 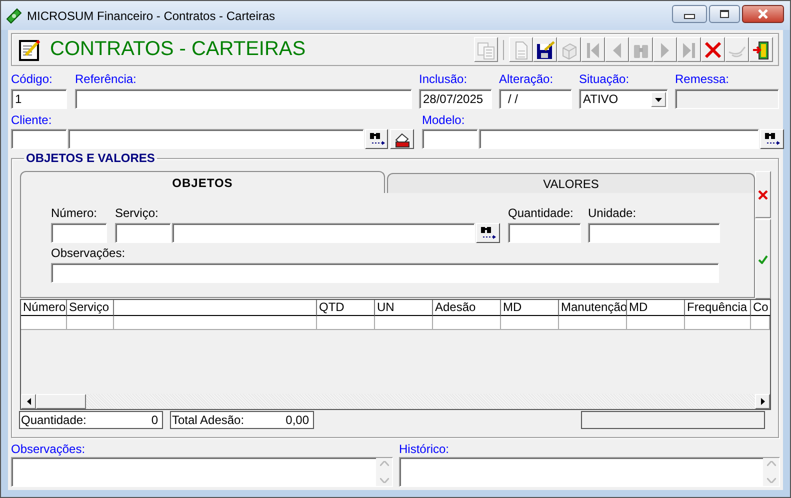 I want to click on column-header: Número, so click(x=44, y=308).